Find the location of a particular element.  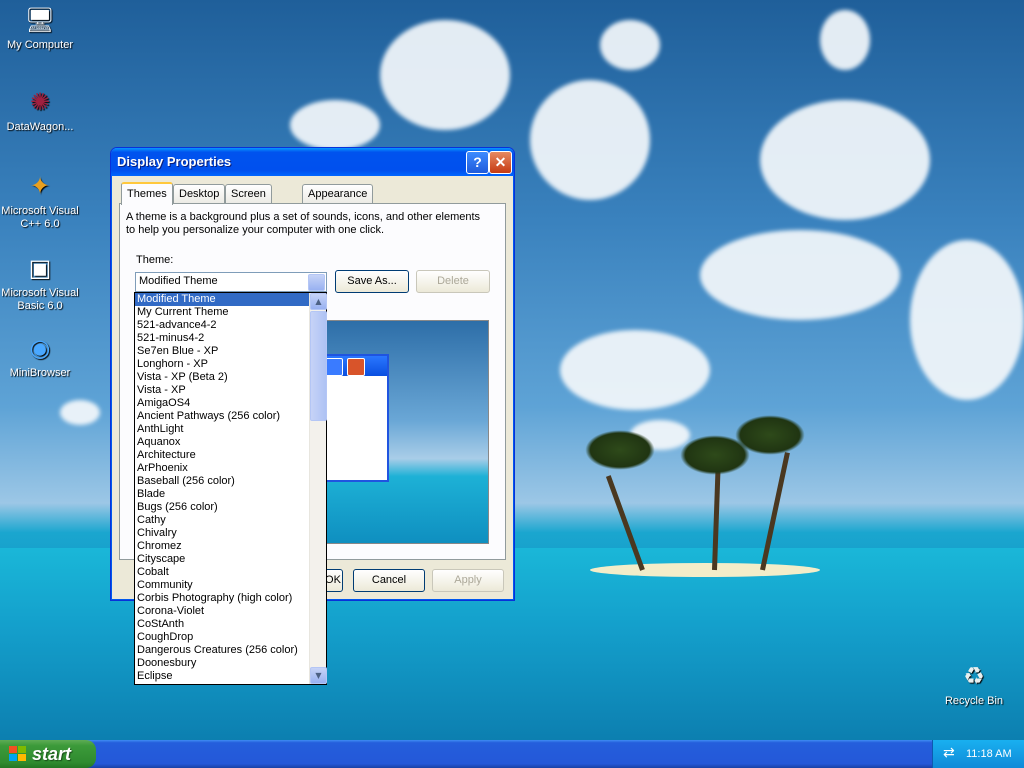

theme-option: Se7en Blue - XP is located at coordinates (222, 351).